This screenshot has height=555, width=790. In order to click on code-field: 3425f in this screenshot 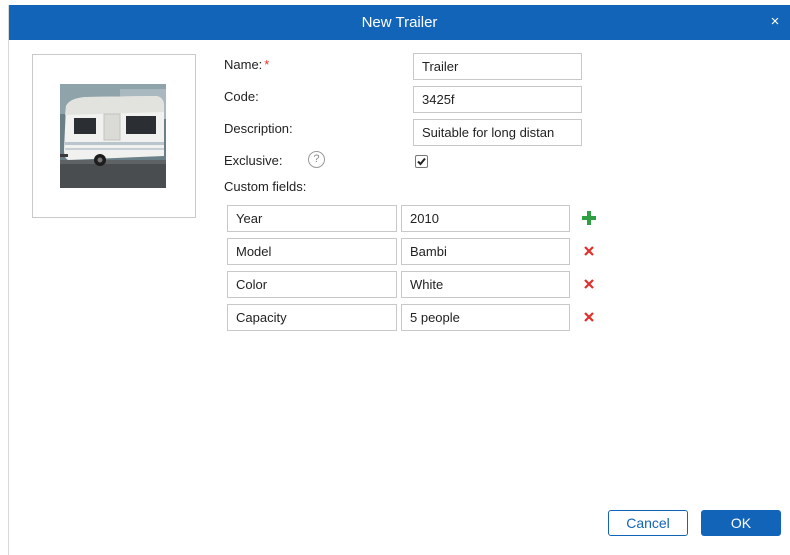, I will do `click(497, 99)`.